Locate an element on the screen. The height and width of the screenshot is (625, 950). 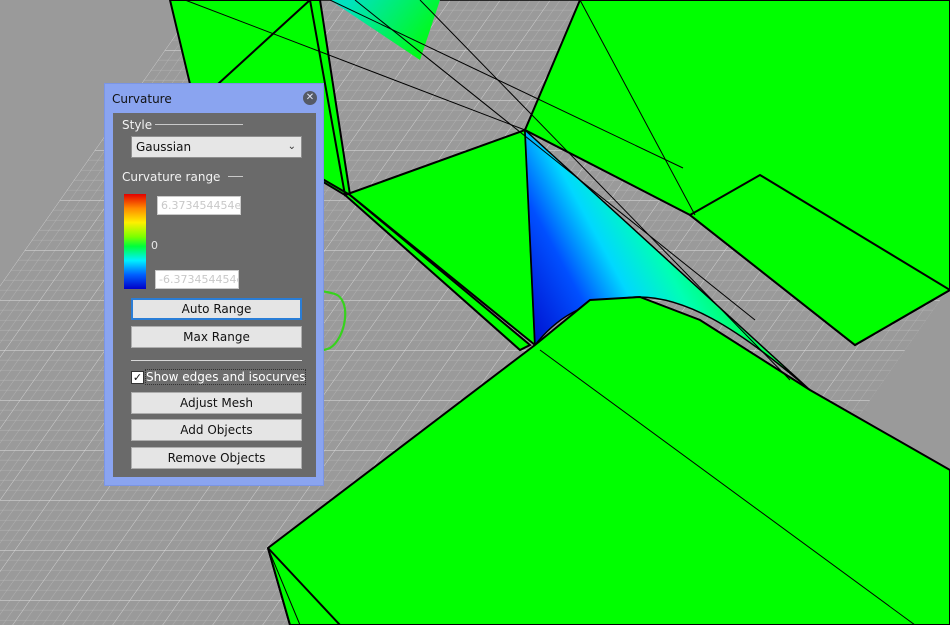
add-objects-button: Add Objects is located at coordinates (216, 430).